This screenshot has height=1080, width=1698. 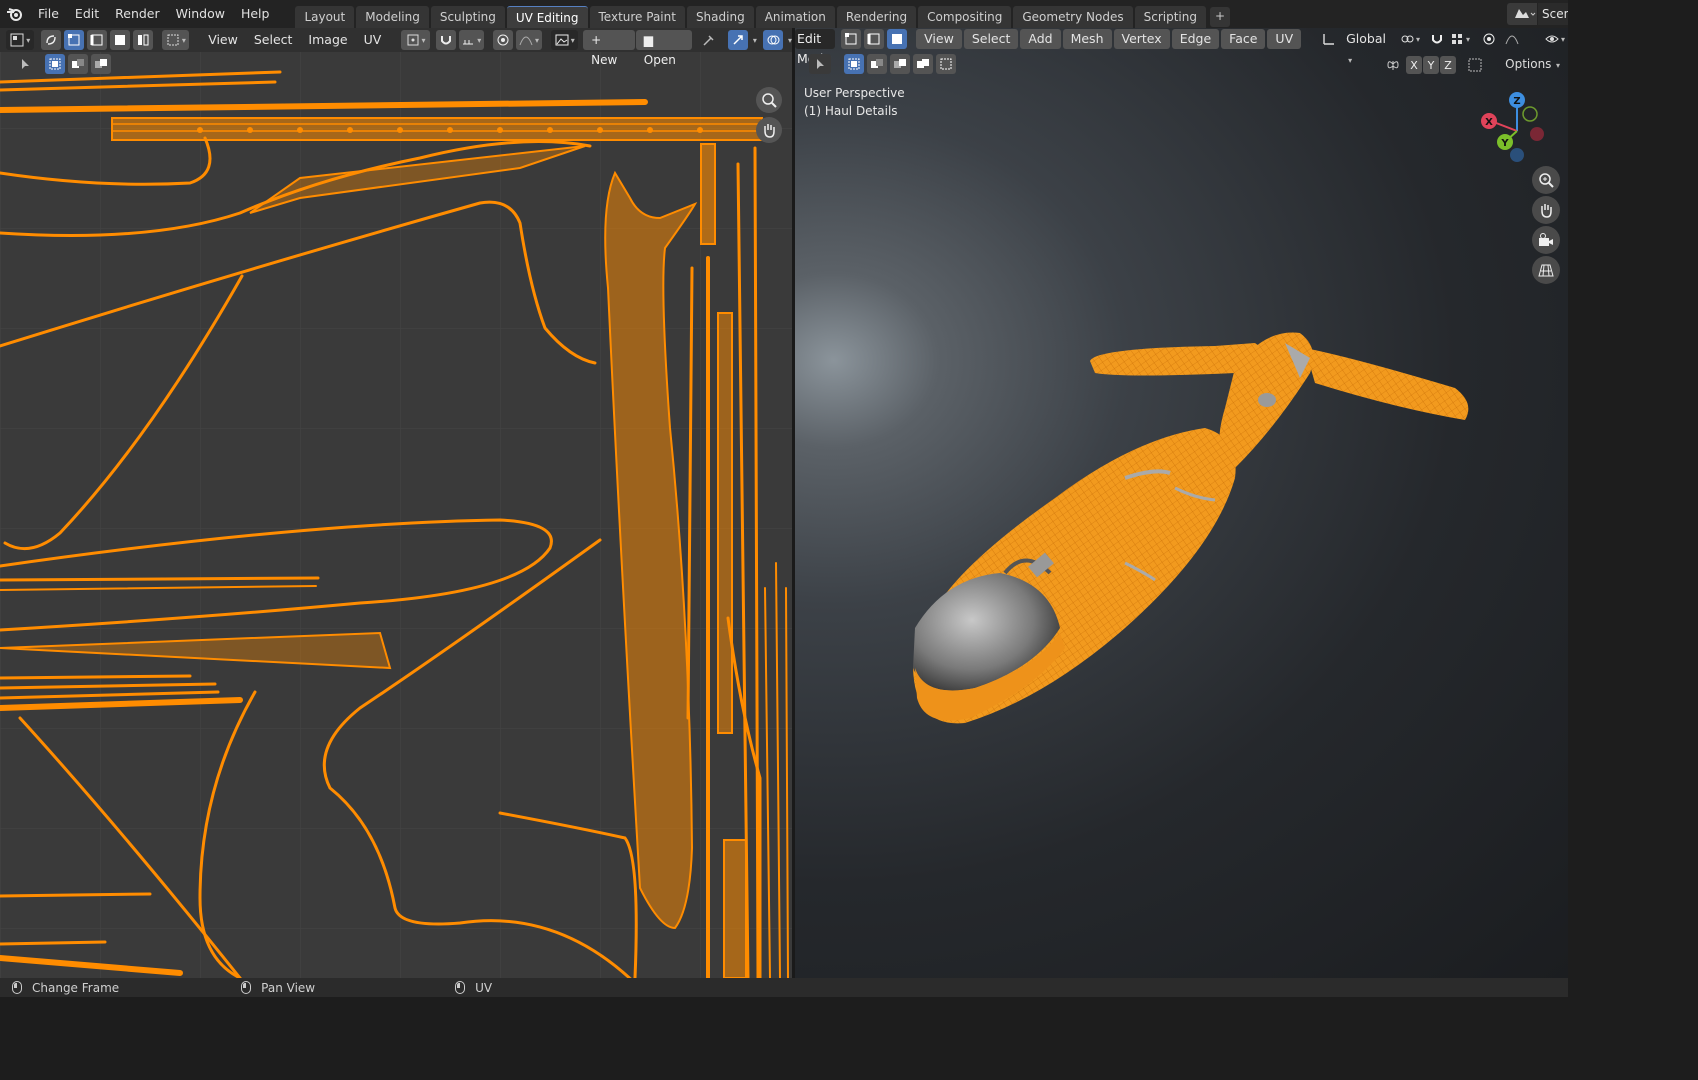 I want to click on vp-menu-edge: Edge, so click(x=1195, y=39).